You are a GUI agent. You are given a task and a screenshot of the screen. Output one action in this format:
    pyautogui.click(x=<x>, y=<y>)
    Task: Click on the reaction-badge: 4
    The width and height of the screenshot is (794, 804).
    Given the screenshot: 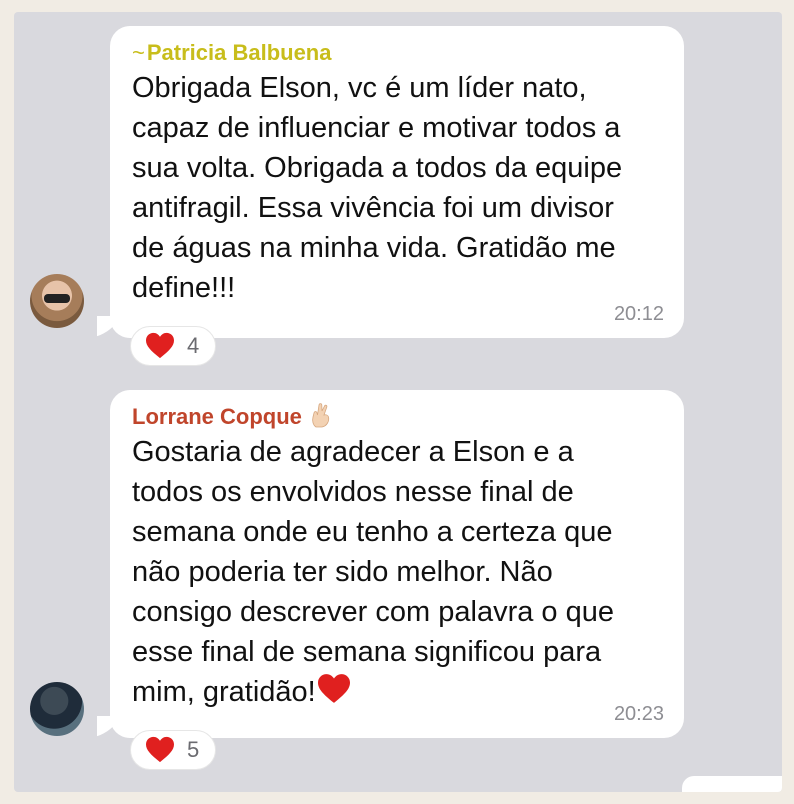 What is the action you would take?
    pyautogui.click(x=173, y=346)
    